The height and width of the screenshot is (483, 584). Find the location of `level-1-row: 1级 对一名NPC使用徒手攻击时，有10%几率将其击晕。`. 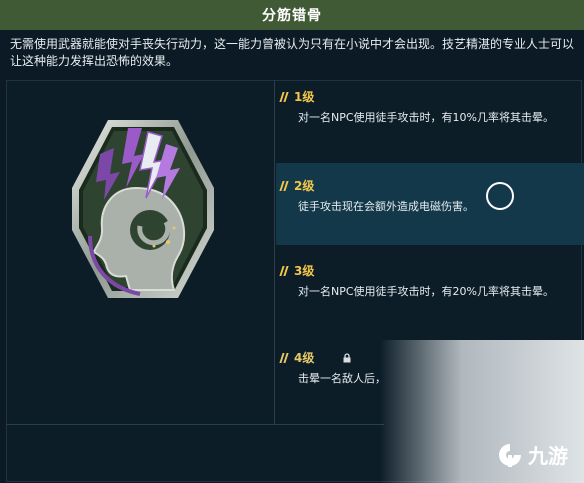

level-1-row: 1级 对一名NPC使用徒手攻击时，有10%几率将其击晕。 is located at coordinates (430, 106).